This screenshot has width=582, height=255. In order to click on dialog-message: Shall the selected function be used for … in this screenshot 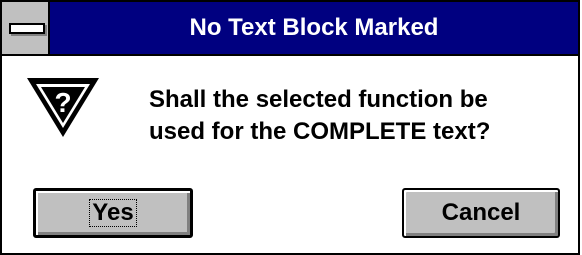, I will do `click(319, 116)`.